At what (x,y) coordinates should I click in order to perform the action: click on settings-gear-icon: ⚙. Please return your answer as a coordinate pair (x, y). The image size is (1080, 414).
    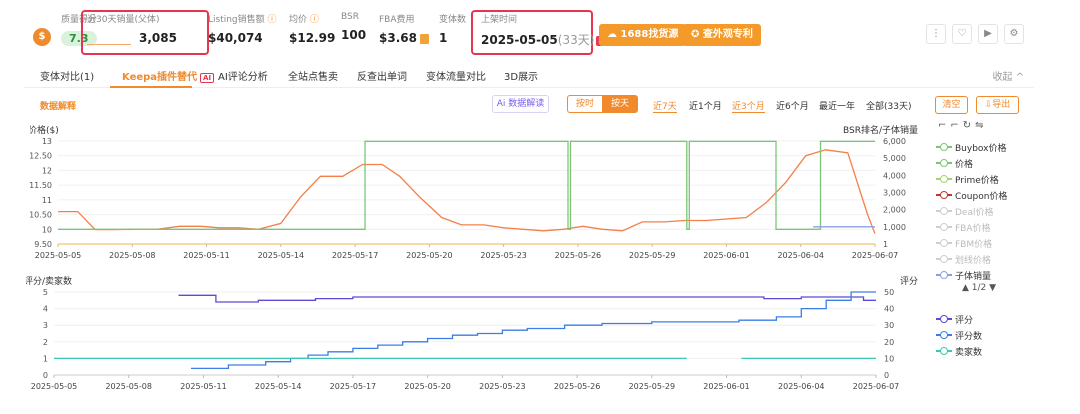
    Looking at the image, I should click on (1014, 34).